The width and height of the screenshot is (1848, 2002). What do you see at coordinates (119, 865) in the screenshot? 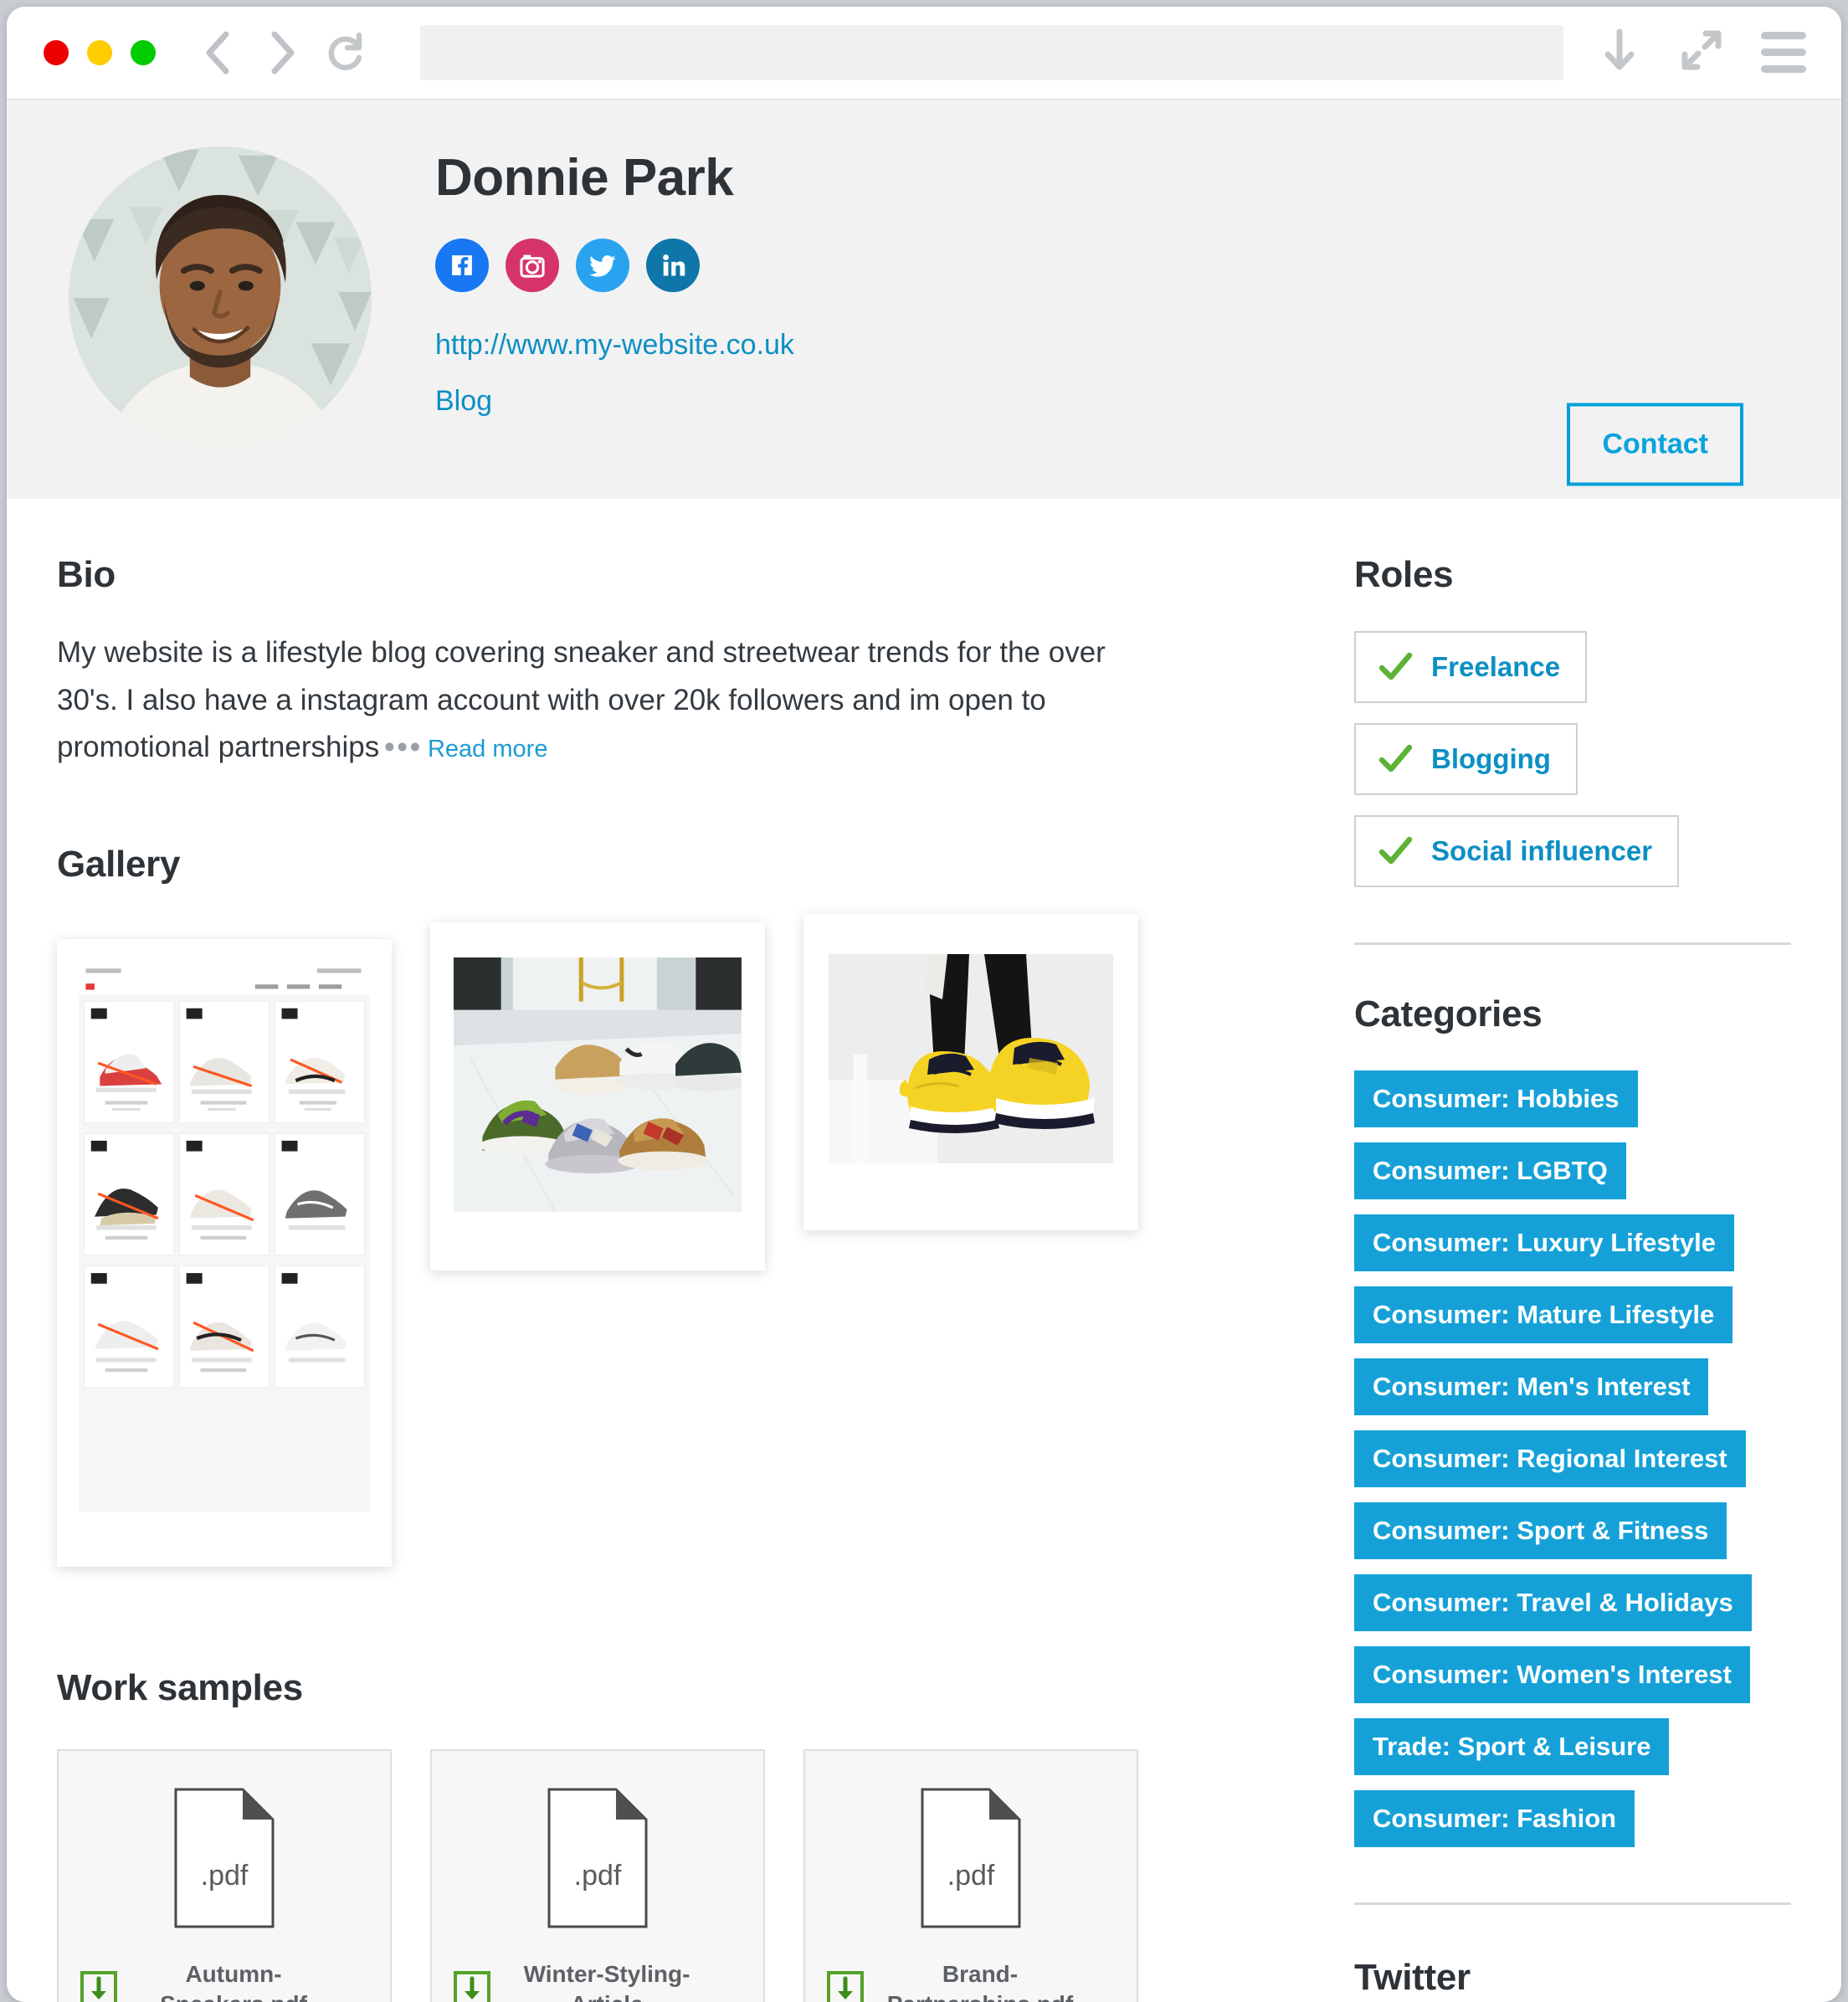
I see `gallery-heading: Gallery` at bounding box center [119, 865].